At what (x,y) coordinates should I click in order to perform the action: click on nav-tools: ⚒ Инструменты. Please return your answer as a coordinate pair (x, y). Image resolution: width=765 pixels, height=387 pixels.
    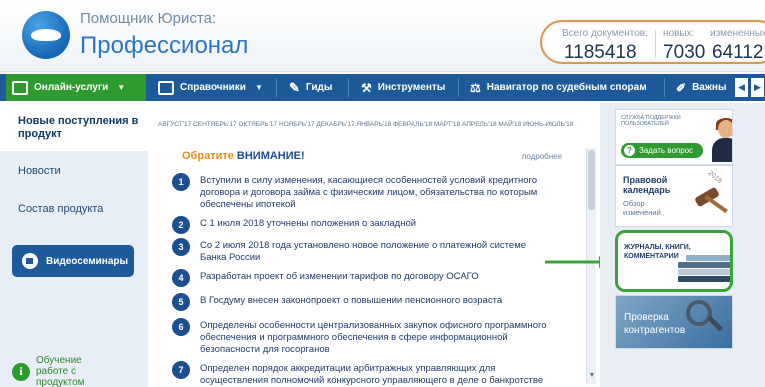
    Looking at the image, I should click on (405, 87).